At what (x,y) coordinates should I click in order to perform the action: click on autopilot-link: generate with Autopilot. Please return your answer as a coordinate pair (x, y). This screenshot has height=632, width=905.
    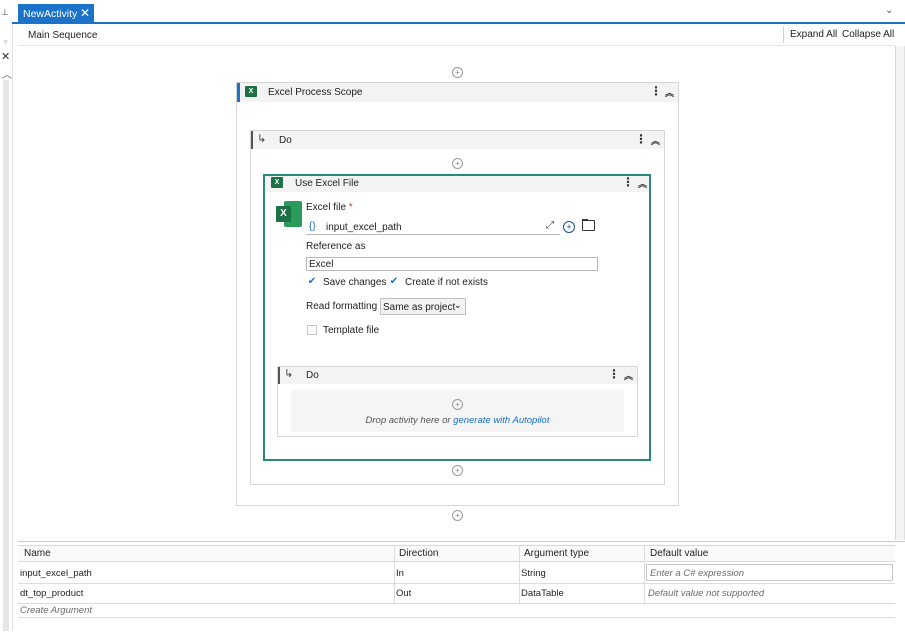
    Looking at the image, I should click on (501, 420).